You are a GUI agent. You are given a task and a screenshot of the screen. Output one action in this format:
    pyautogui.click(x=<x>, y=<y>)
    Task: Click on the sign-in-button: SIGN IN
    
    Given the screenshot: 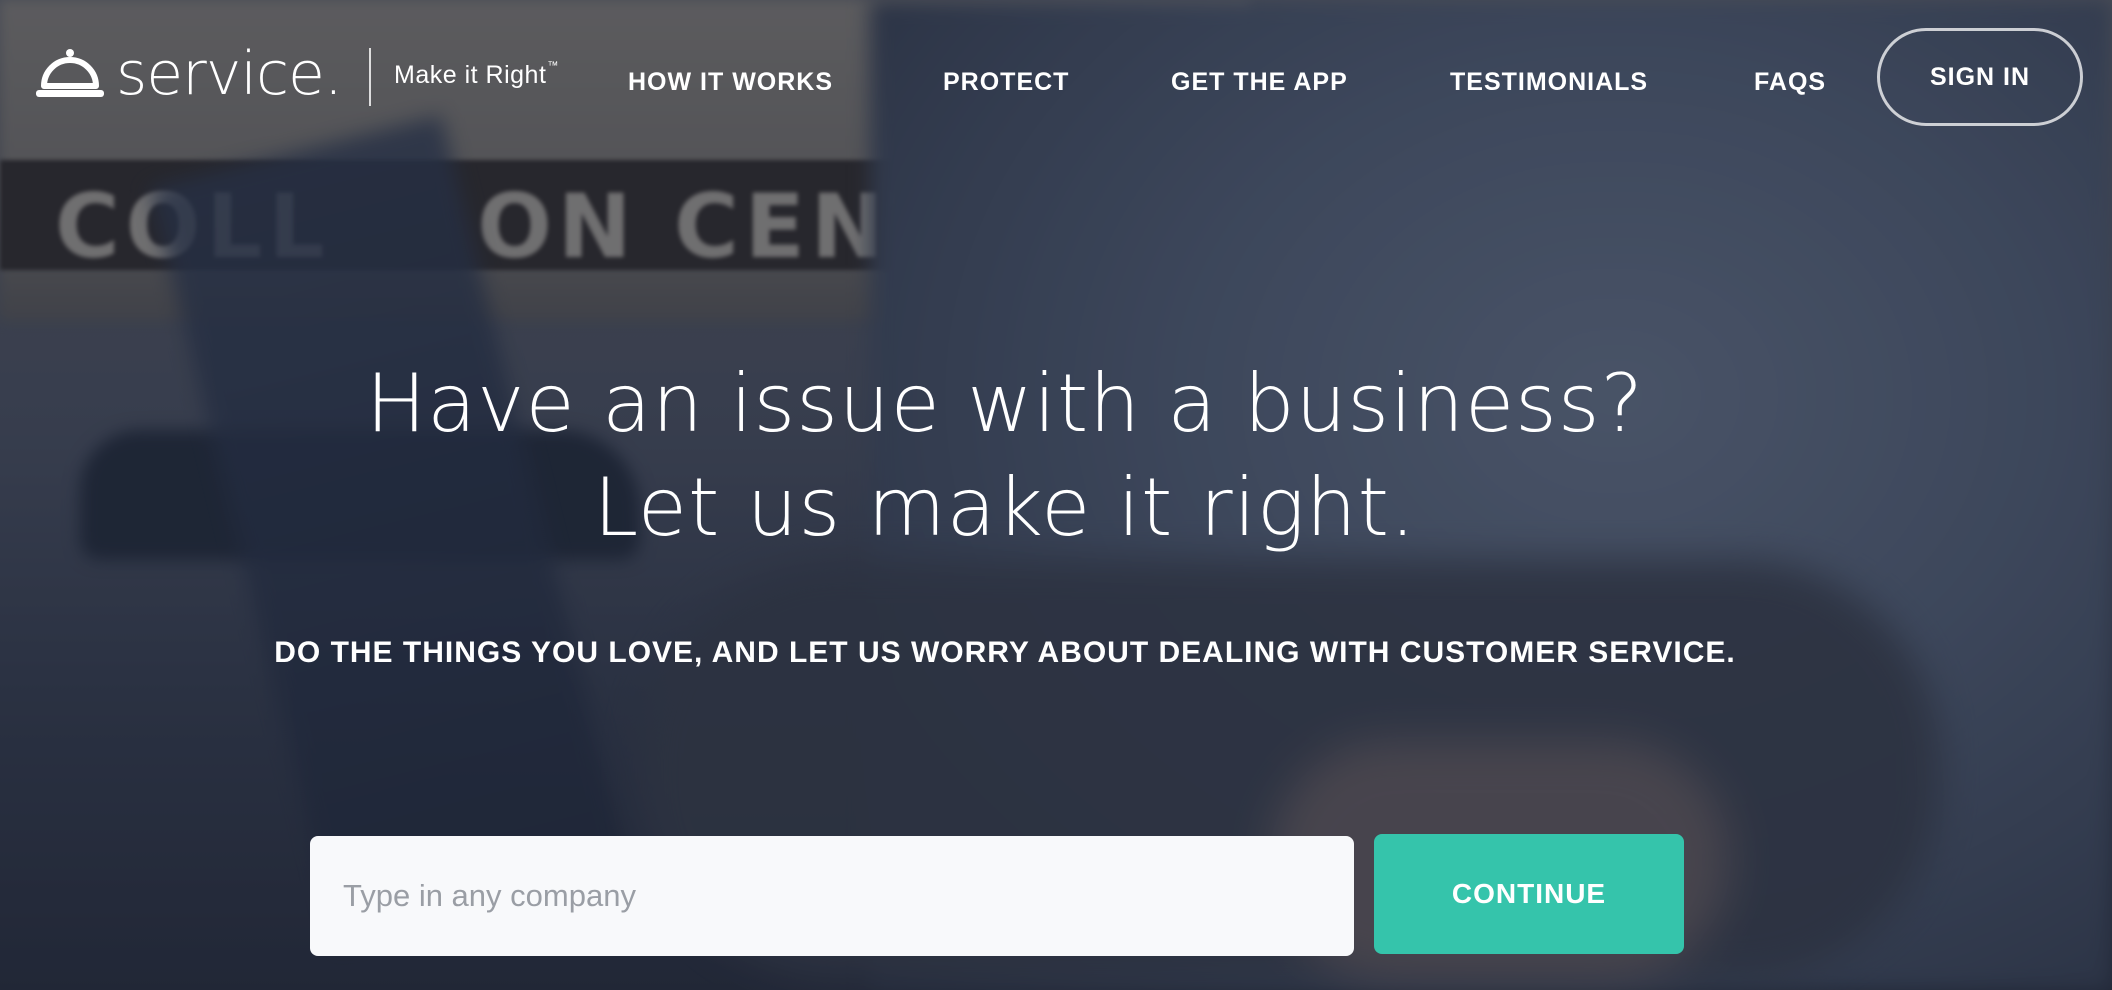 What is the action you would take?
    pyautogui.click(x=1980, y=77)
    